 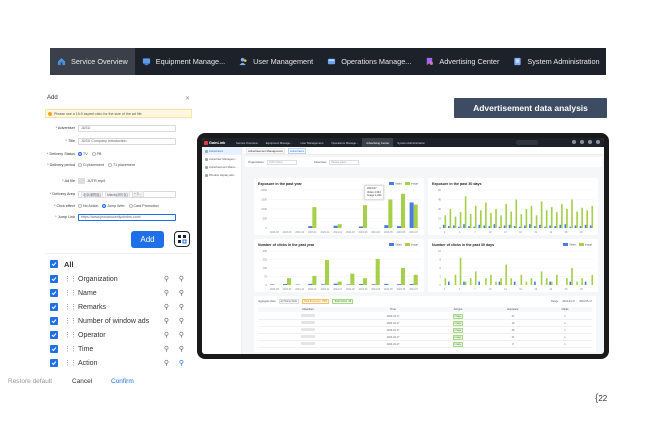 What do you see at coordinates (574, 142) in the screenshot?
I see `notification-icon` at bounding box center [574, 142].